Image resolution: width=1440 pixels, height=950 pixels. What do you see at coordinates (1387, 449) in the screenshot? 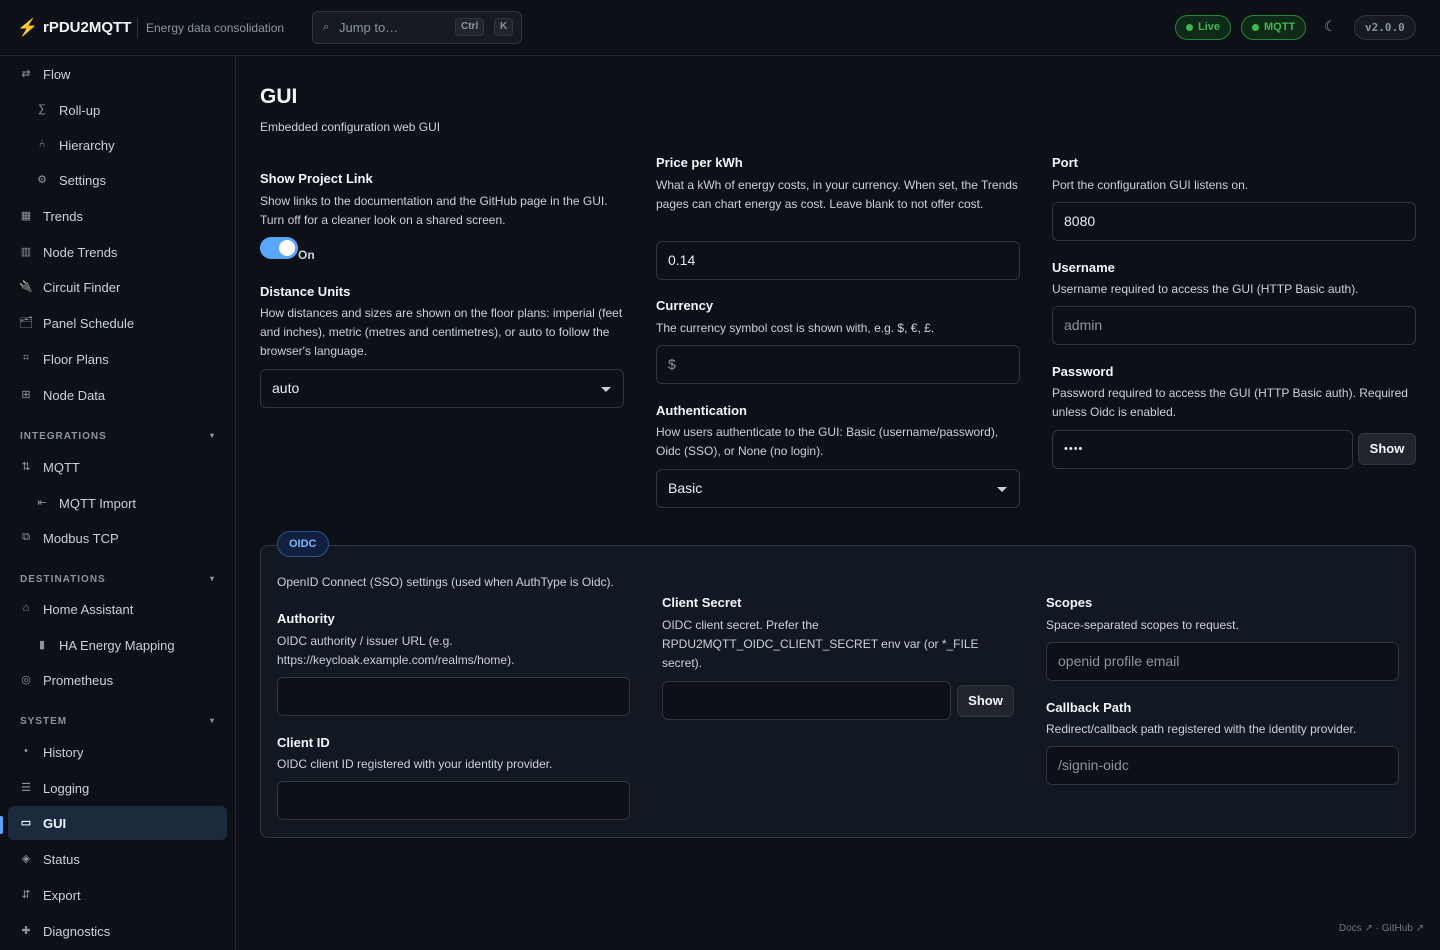
I see `password-show-button: Show` at bounding box center [1387, 449].